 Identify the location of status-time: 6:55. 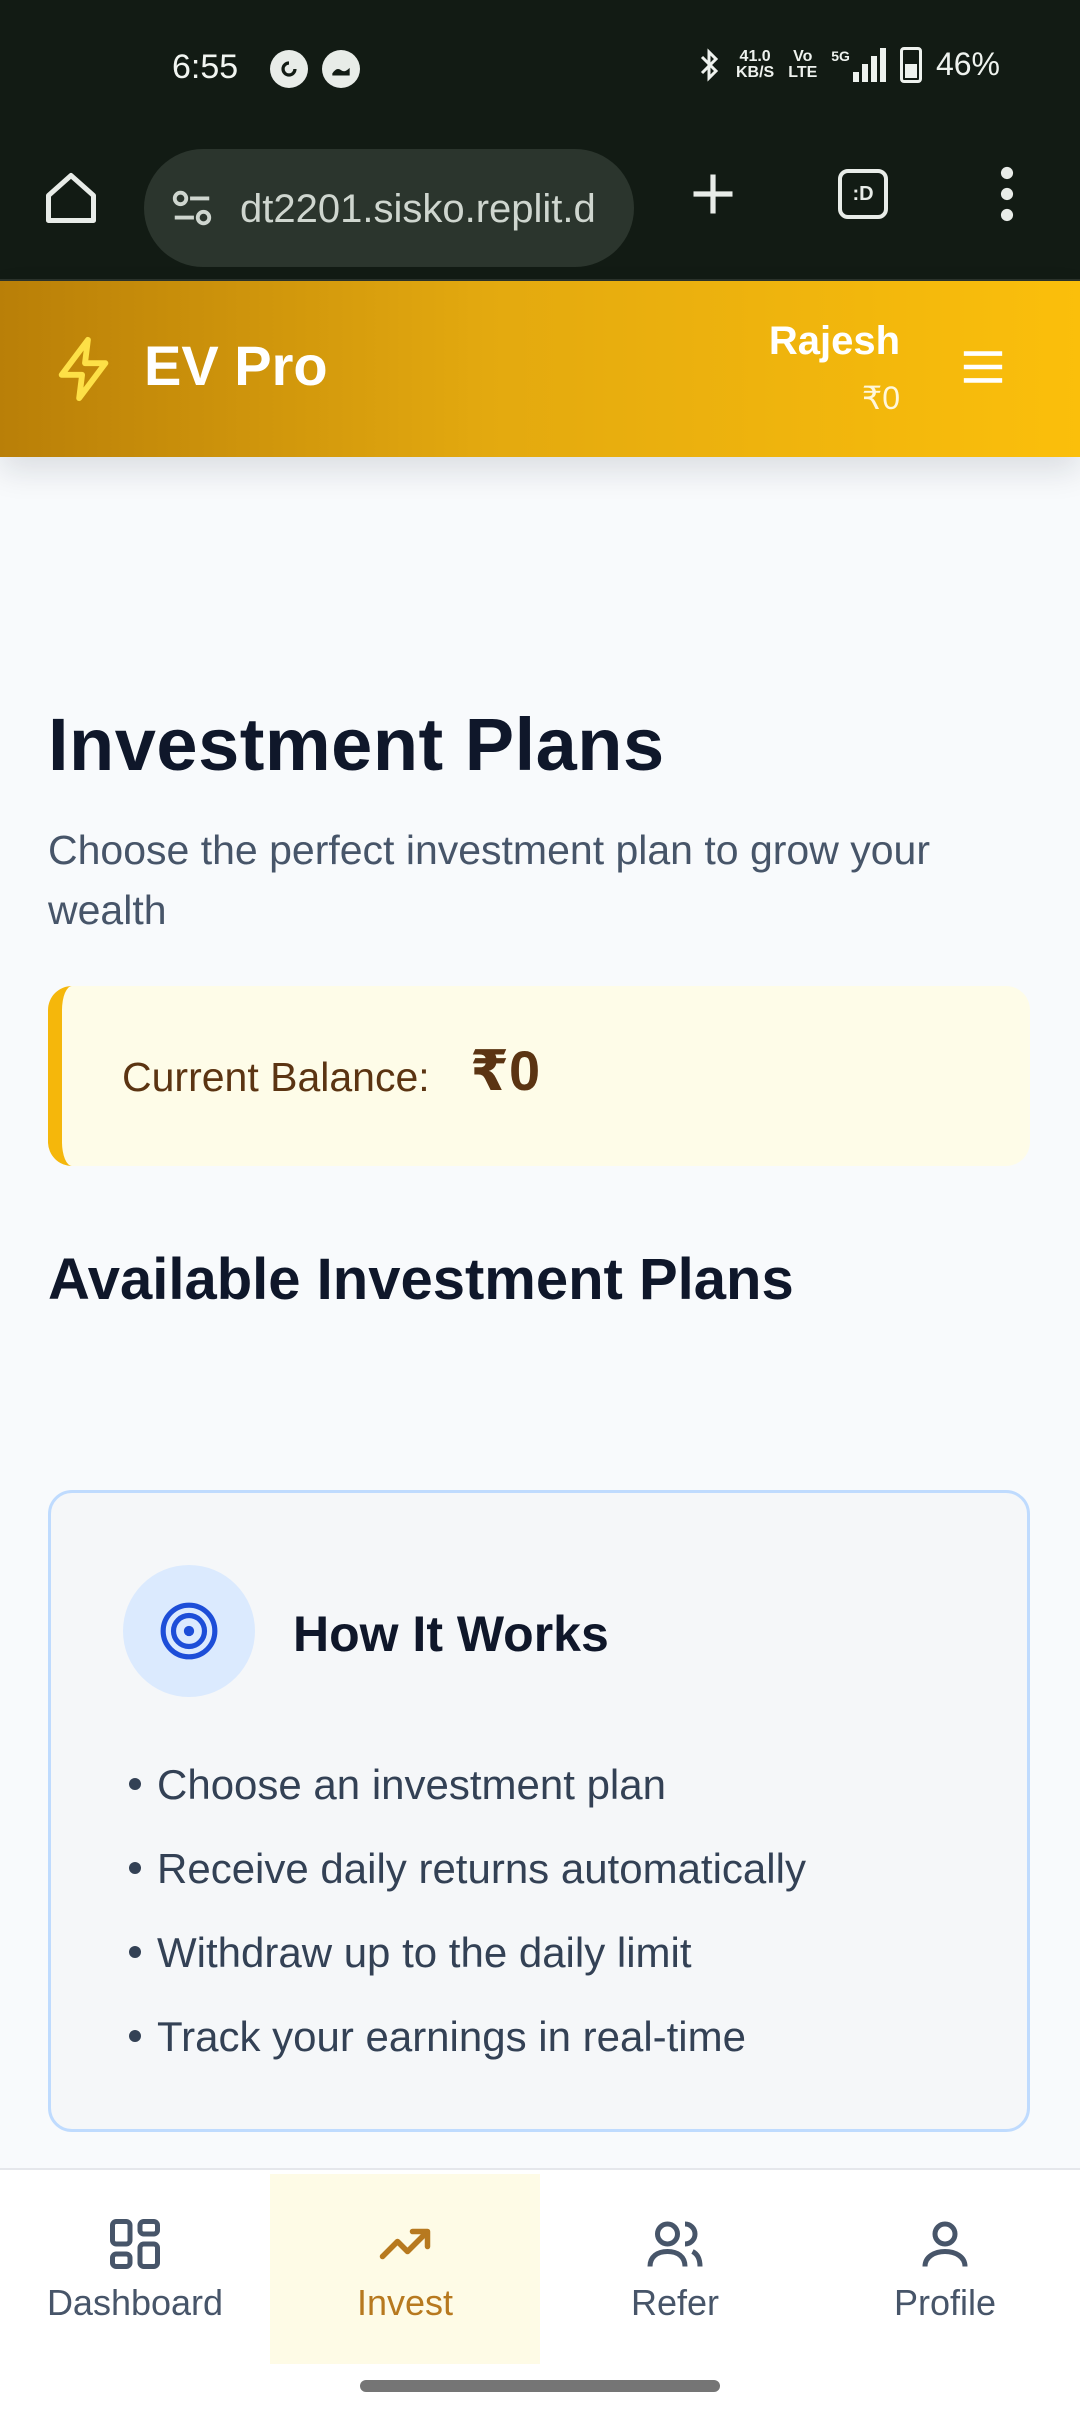
(205, 67).